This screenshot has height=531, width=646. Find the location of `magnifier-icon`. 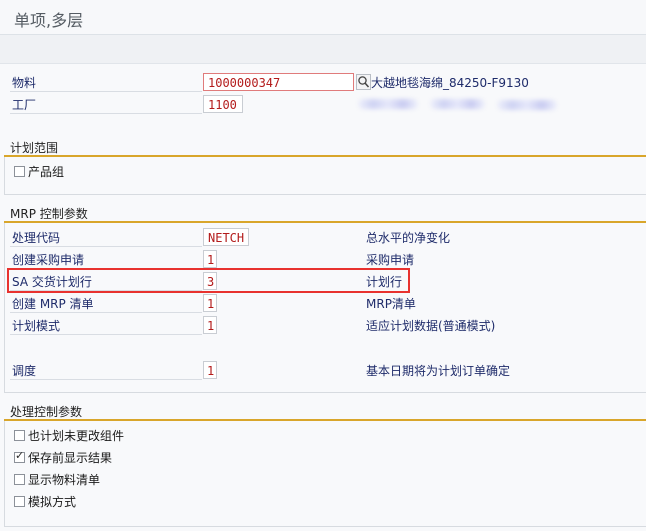

magnifier-icon is located at coordinates (364, 82).